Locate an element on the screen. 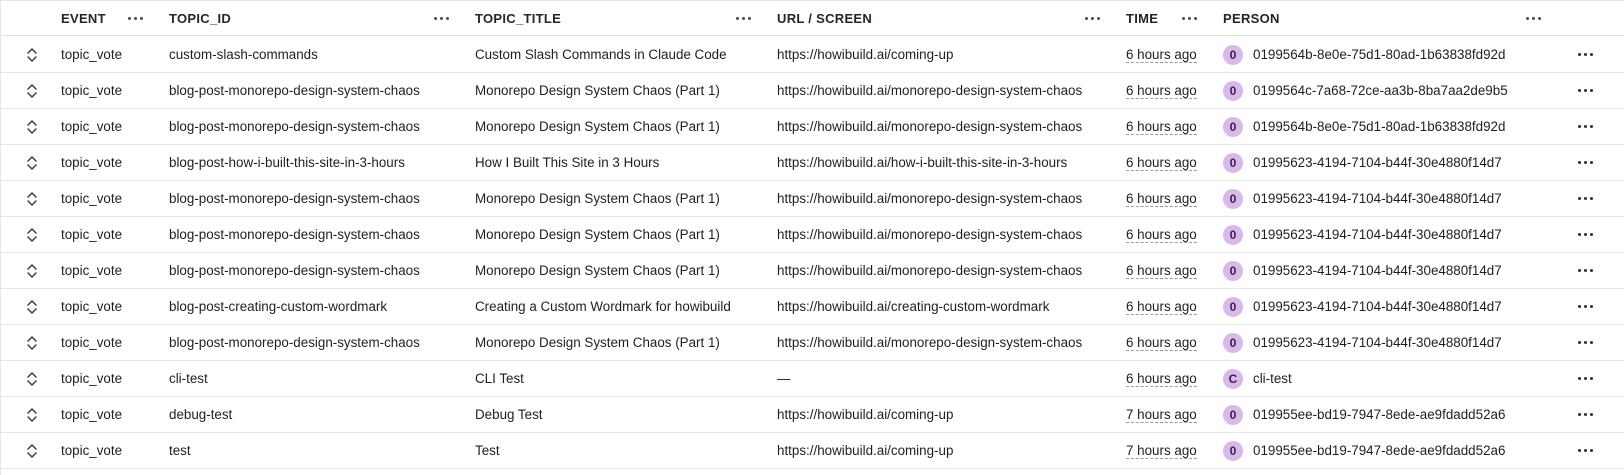  column-header-topic-title: TOPIC_TITLE is located at coordinates (518, 18).